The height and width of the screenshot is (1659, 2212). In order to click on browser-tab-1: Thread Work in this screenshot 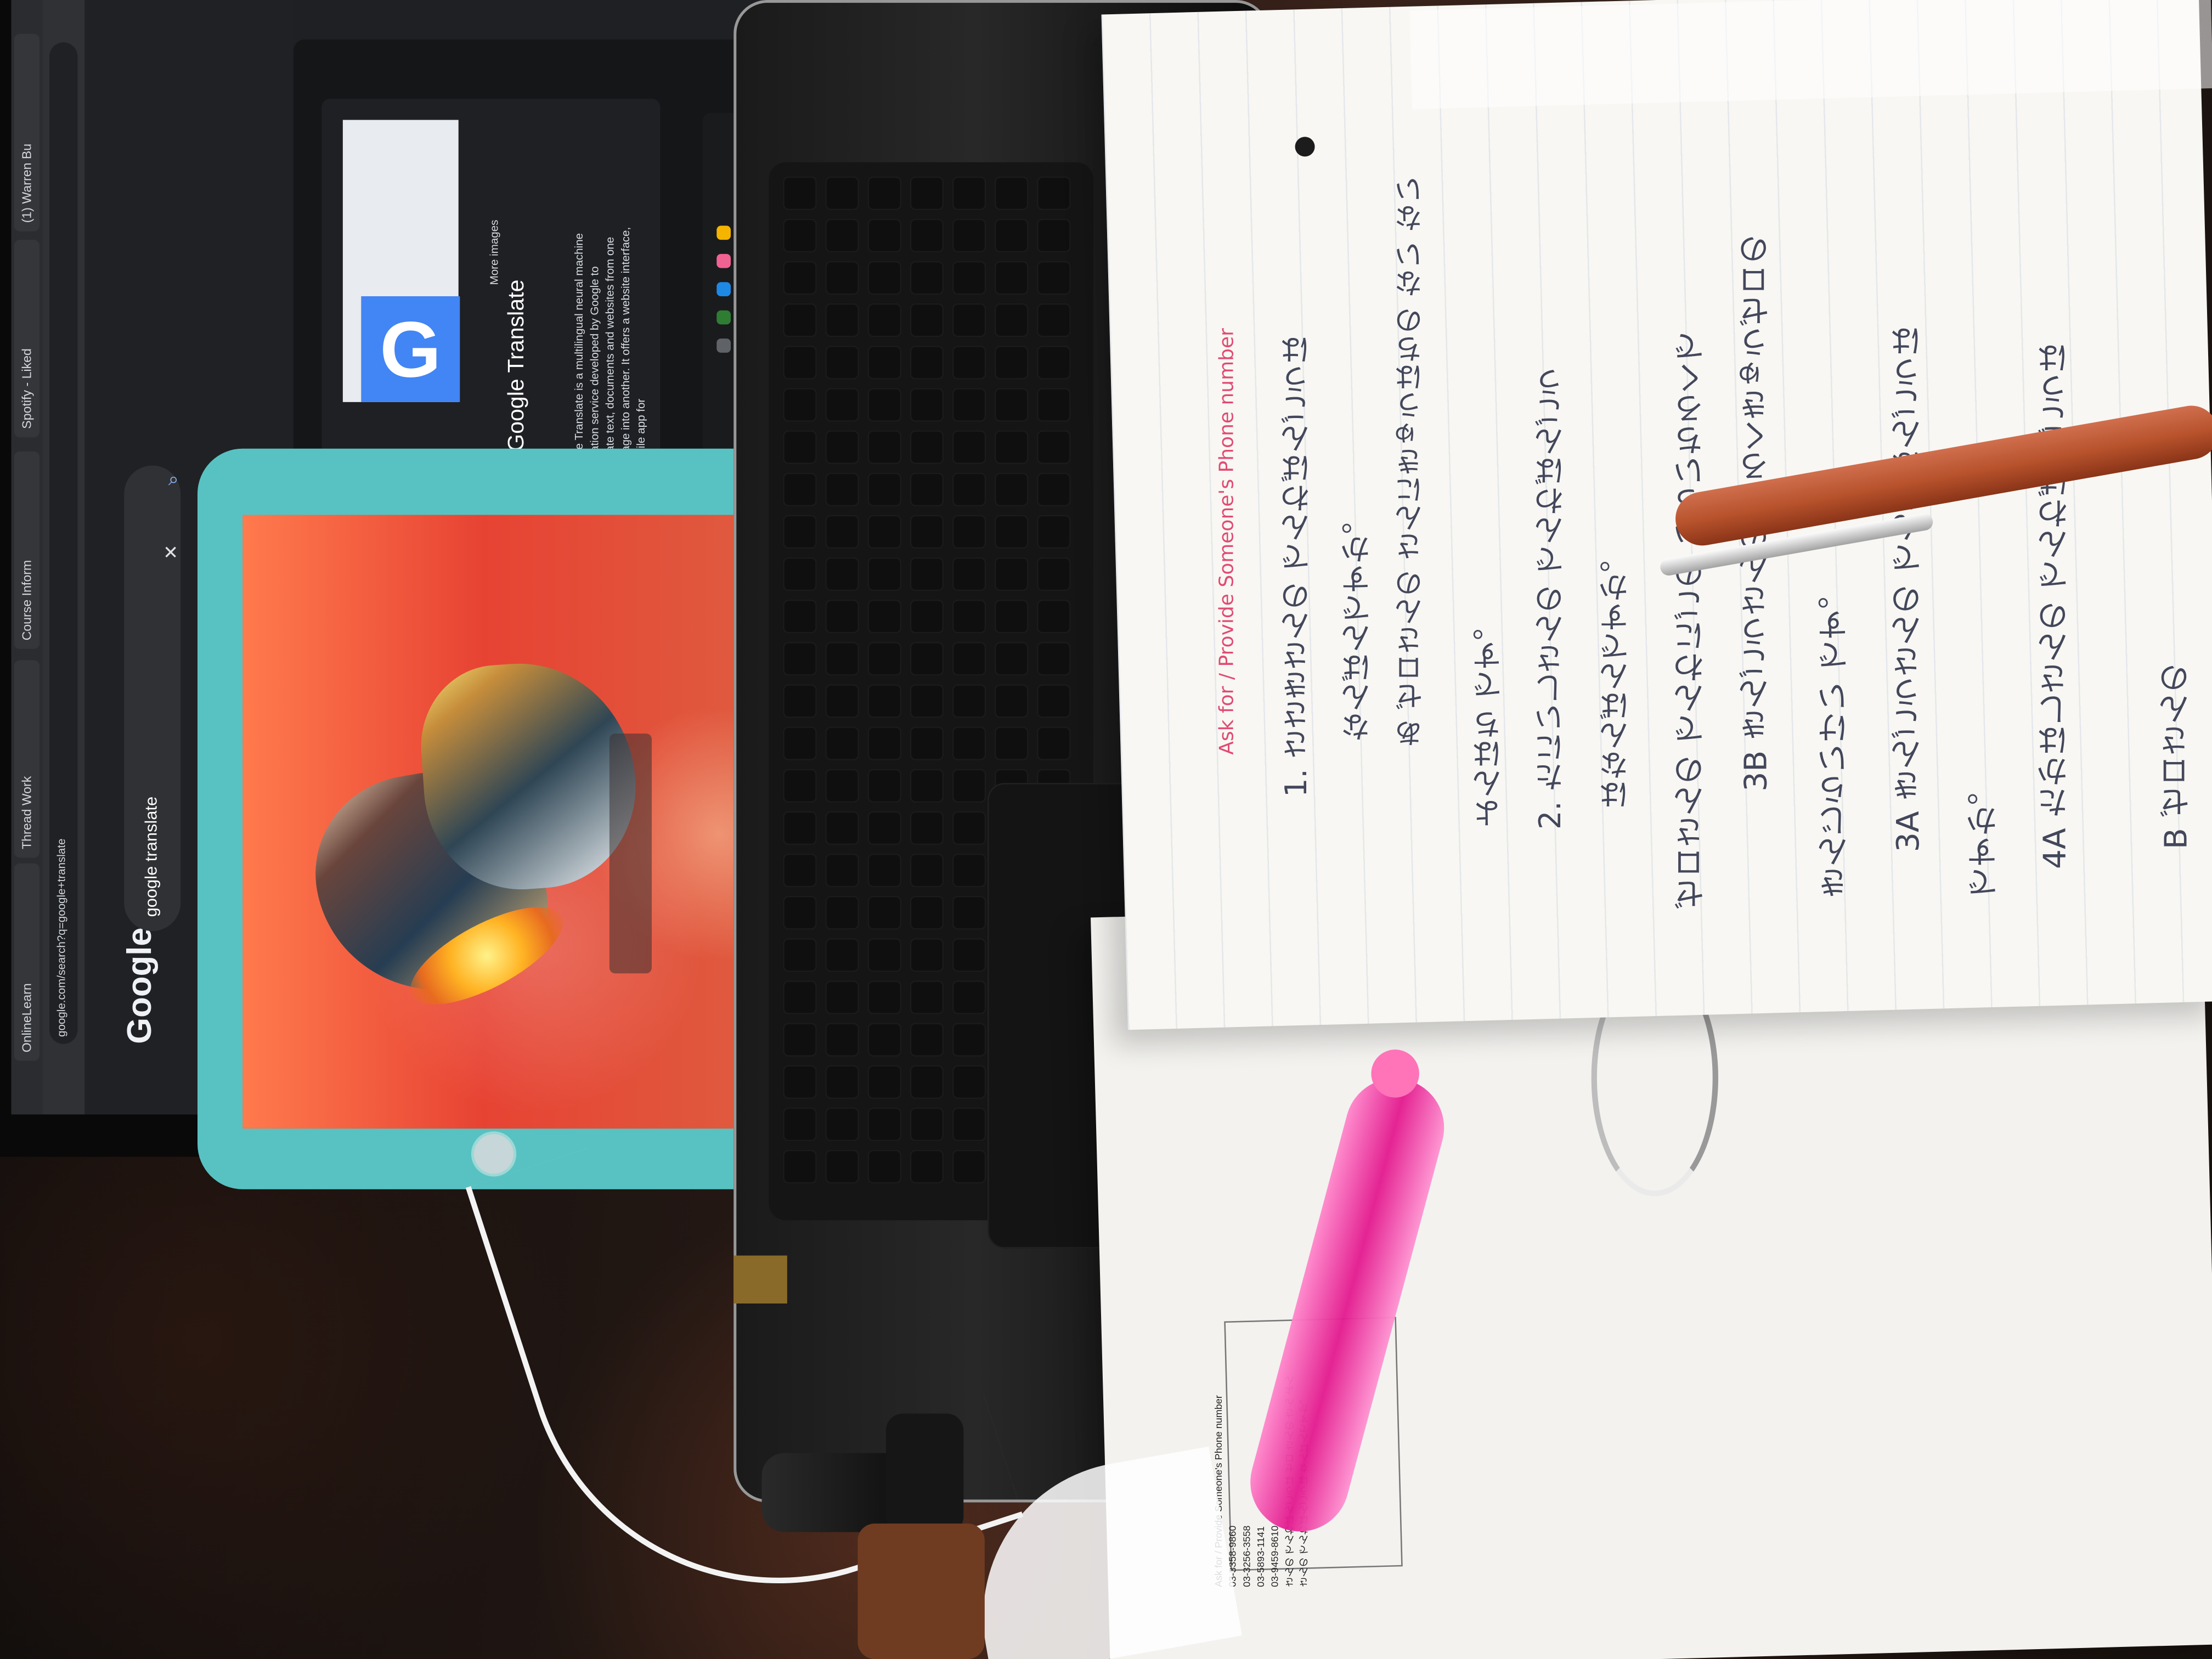, I will do `click(27, 759)`.